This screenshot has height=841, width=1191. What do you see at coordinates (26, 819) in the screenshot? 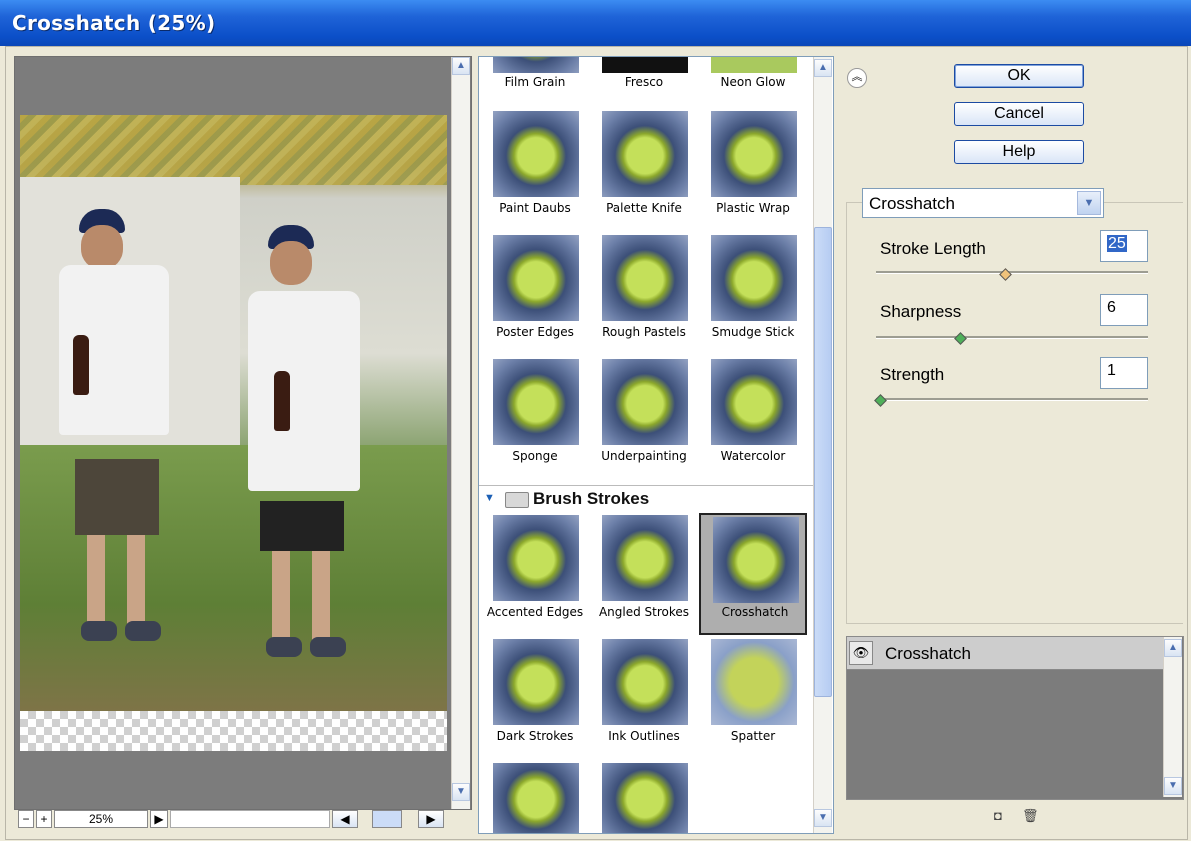
I see `zoom-out-button: −` at bounding box center [26, 819].